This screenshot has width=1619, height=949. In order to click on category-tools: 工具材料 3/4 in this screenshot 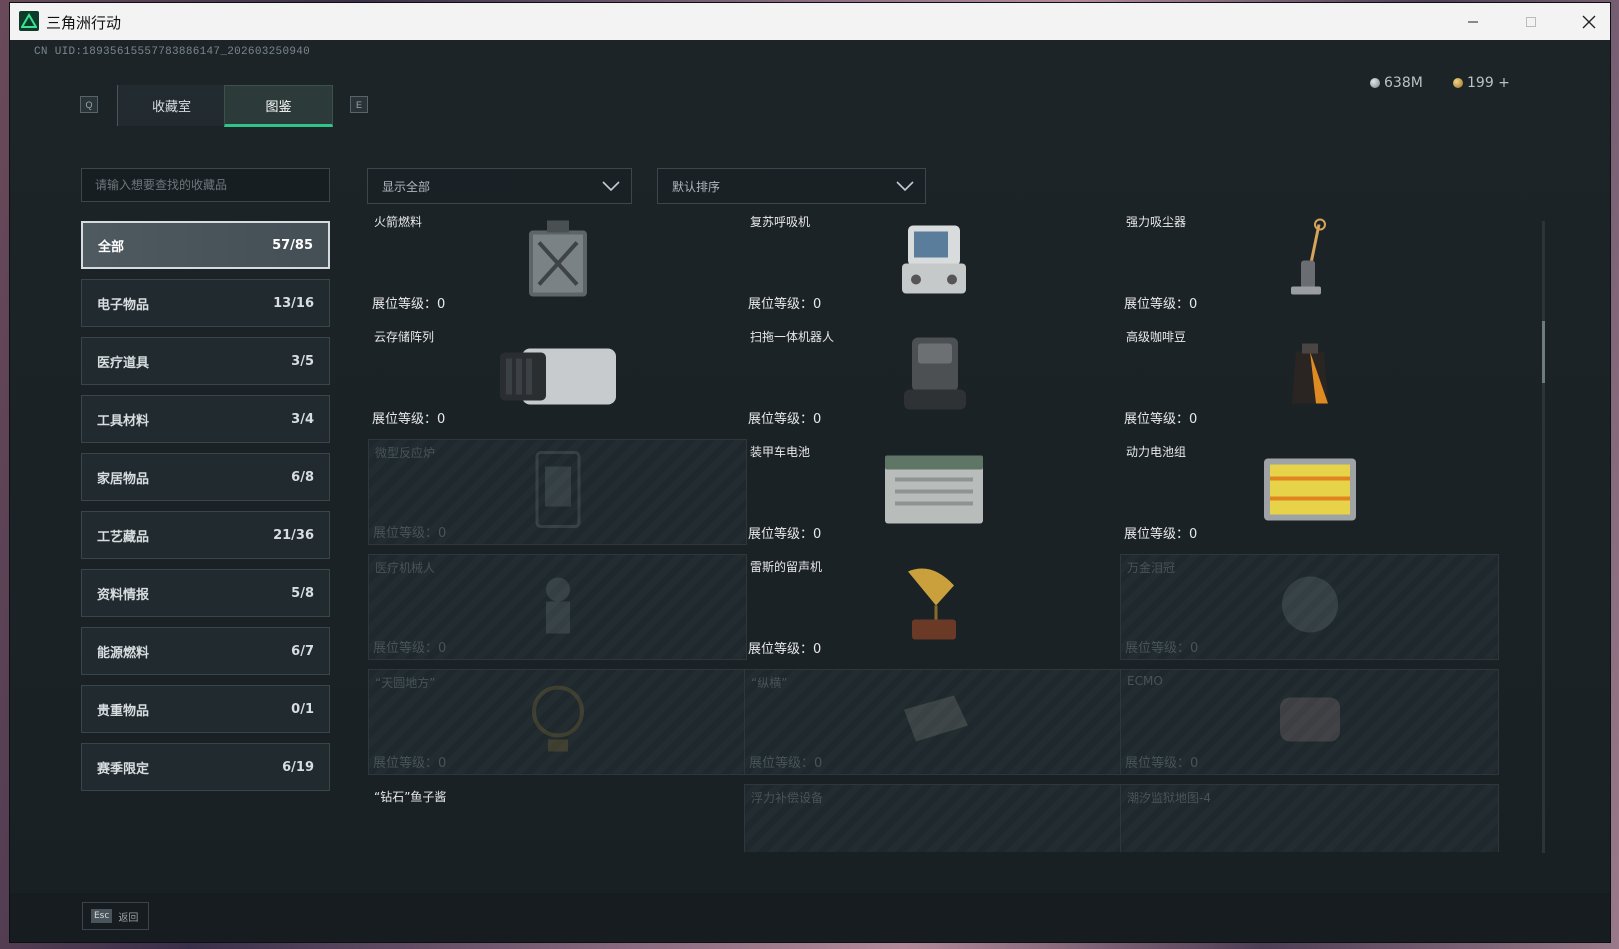, I will do `click(205, 419)`.